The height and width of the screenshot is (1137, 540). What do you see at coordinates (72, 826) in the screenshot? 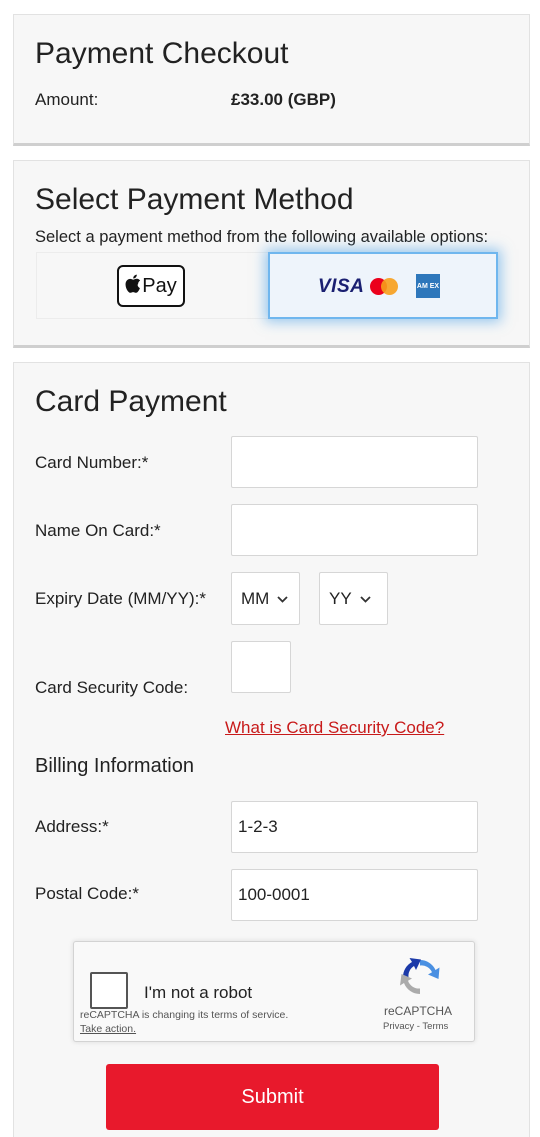
I see `address-label: Address:*` at bounding box center [72, 826].